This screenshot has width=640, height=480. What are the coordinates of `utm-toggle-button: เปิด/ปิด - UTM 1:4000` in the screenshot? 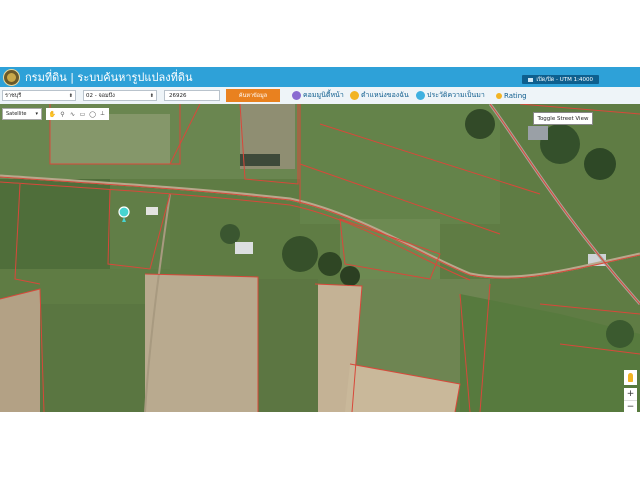 It's located at (560, 79).